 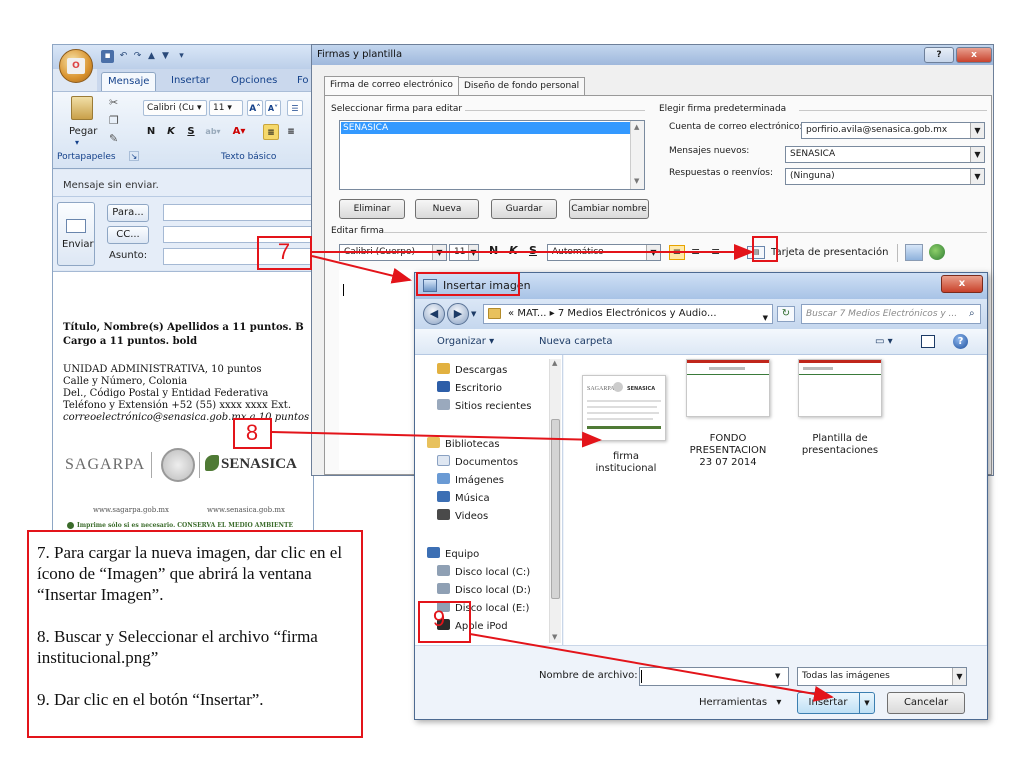 What do you see at coordinates (252, 432) in the screenshot?
I see `callout-8-number: 8` at bounding box center [252, 432].